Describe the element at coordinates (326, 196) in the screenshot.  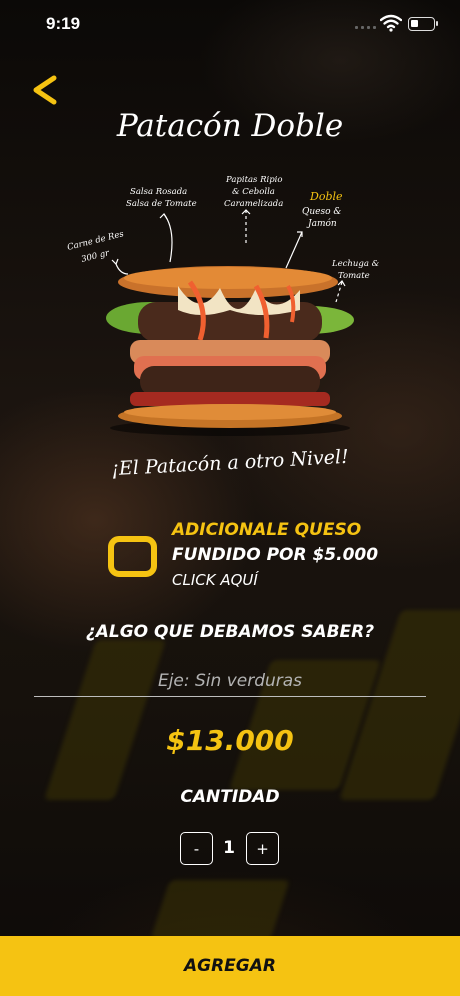
I see `callout-cheese: Doble` at that location.